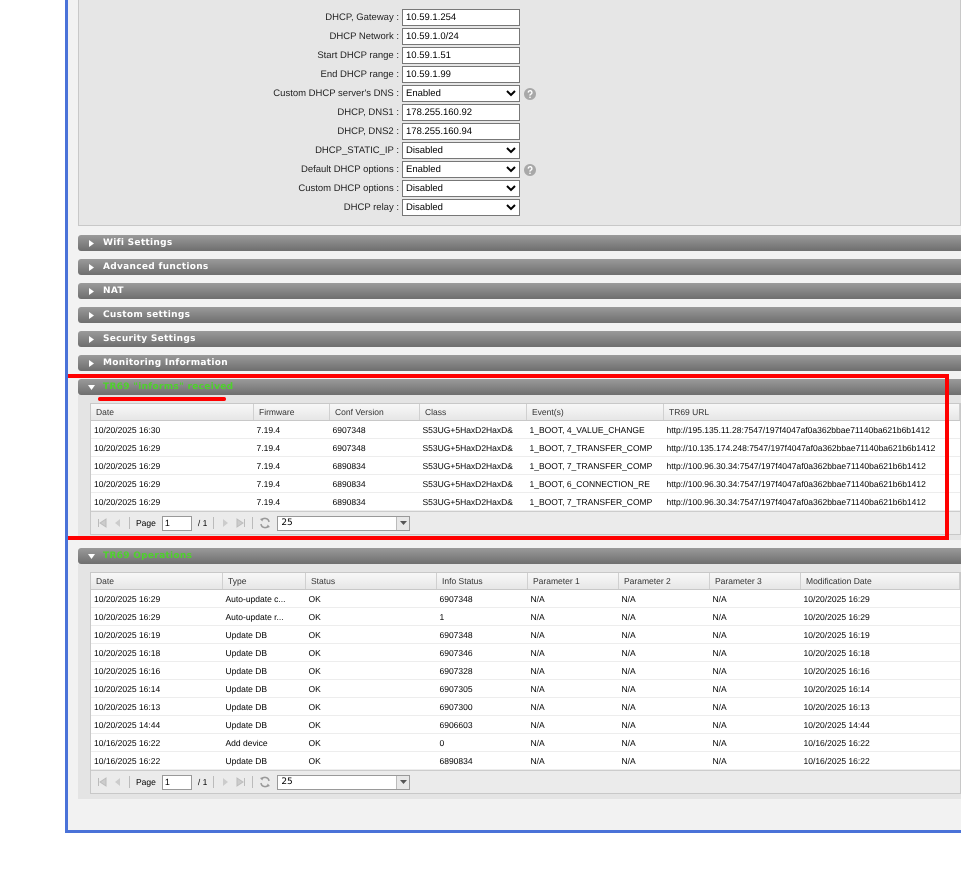  I want to click on table-cell: 10/20/2025 14:44, so click(880, 725).